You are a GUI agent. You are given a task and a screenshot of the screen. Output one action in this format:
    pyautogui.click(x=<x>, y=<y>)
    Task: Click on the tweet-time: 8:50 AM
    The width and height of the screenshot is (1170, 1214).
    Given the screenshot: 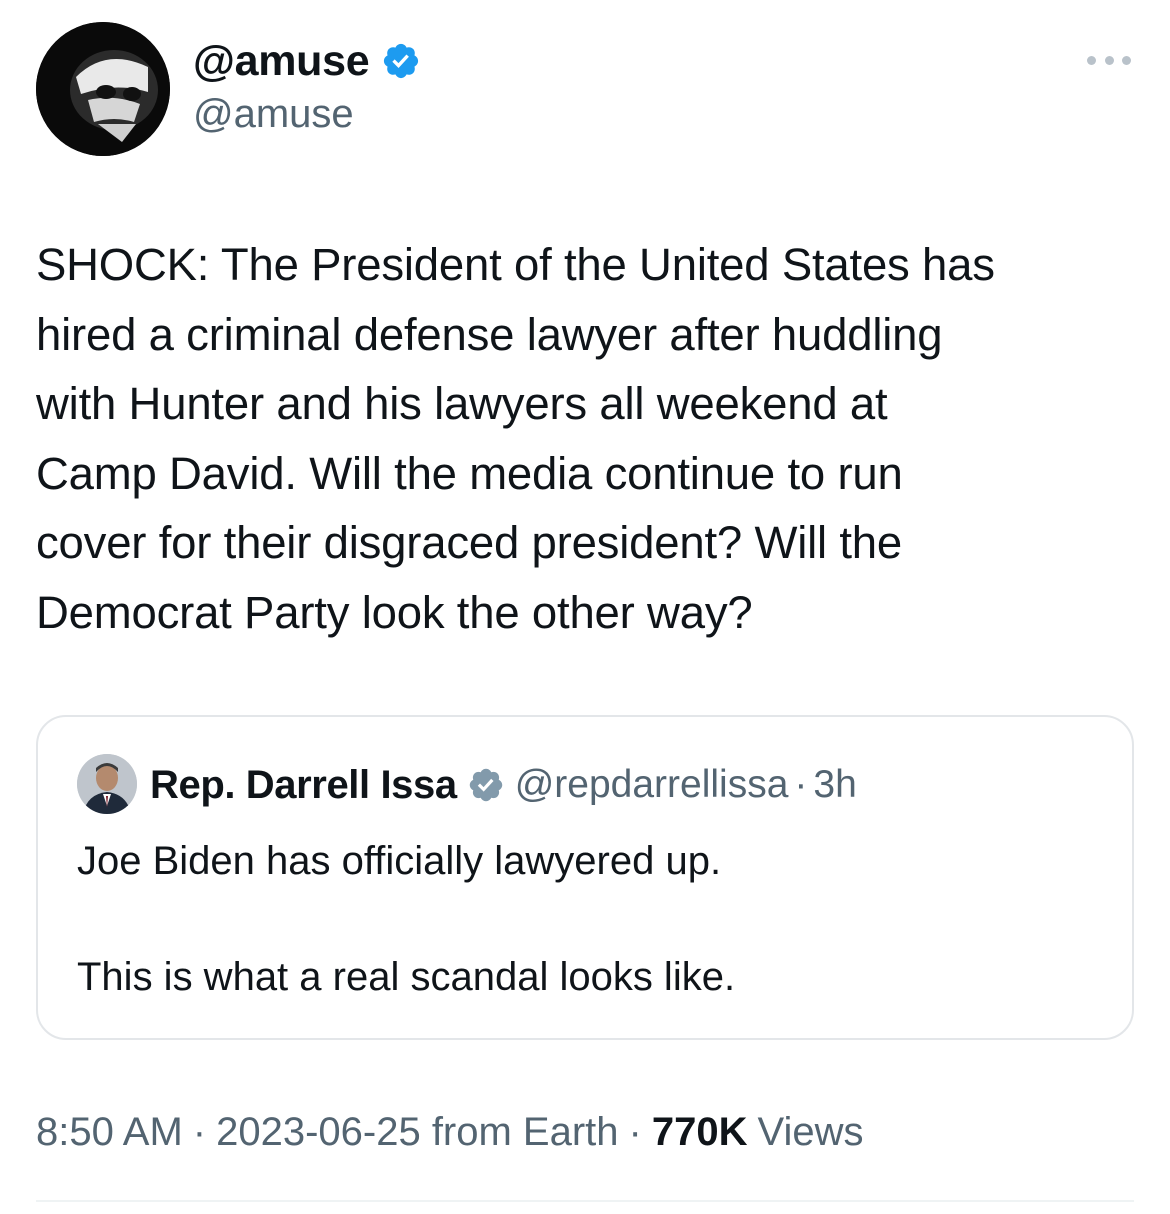 What is the action you would take?
    pyautogui.click(x=109, y=1132)
    